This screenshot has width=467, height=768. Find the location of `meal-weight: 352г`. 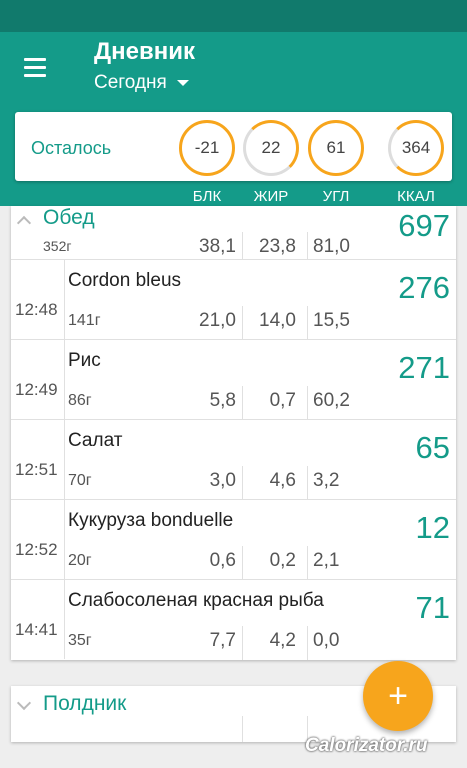

meal-weight: 352г is located at coordinates (57, 246).